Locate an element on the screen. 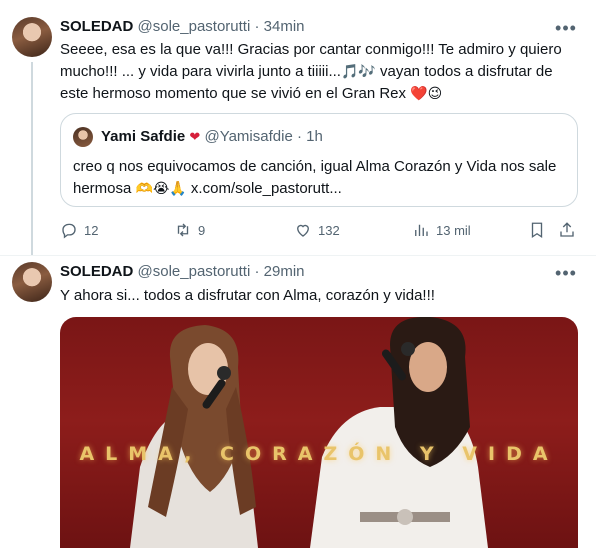 The width and height of the screenshot is (596, 548). heart-badge-icon: ❤ is located at coordinates (195, 136).